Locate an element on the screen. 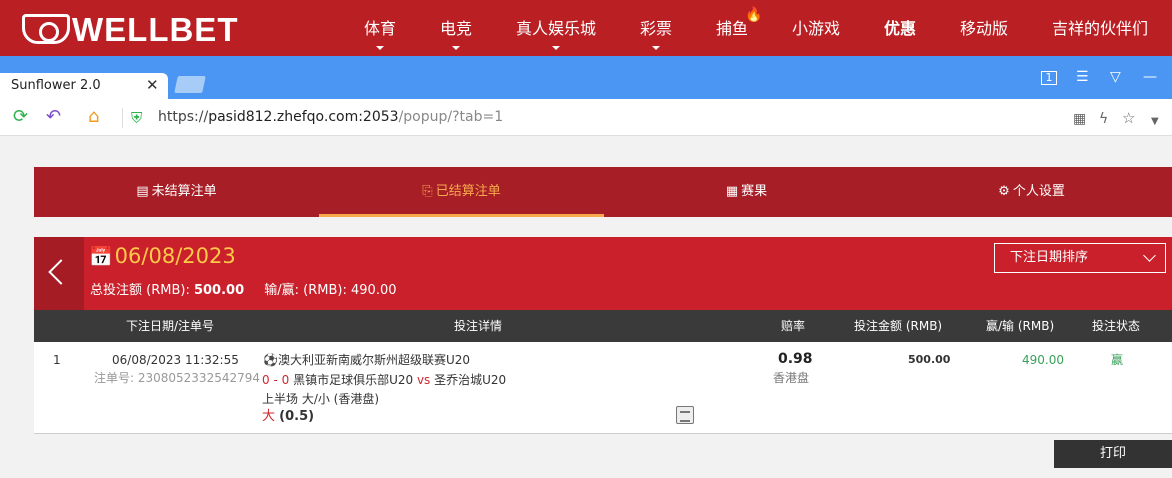 Image resolution: width=1172 pixels, height=478 pixels. col-header-date: 下注日期/注单号 is located at coordinates (170, 326).